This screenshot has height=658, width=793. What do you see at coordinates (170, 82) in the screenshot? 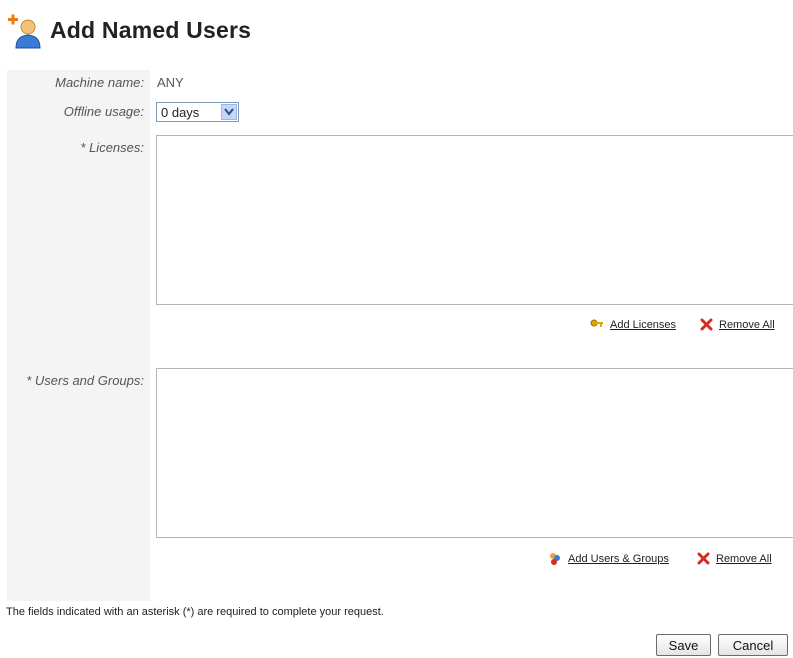
I see `machine-name-value: ANY` at bounding box center [170, 82].